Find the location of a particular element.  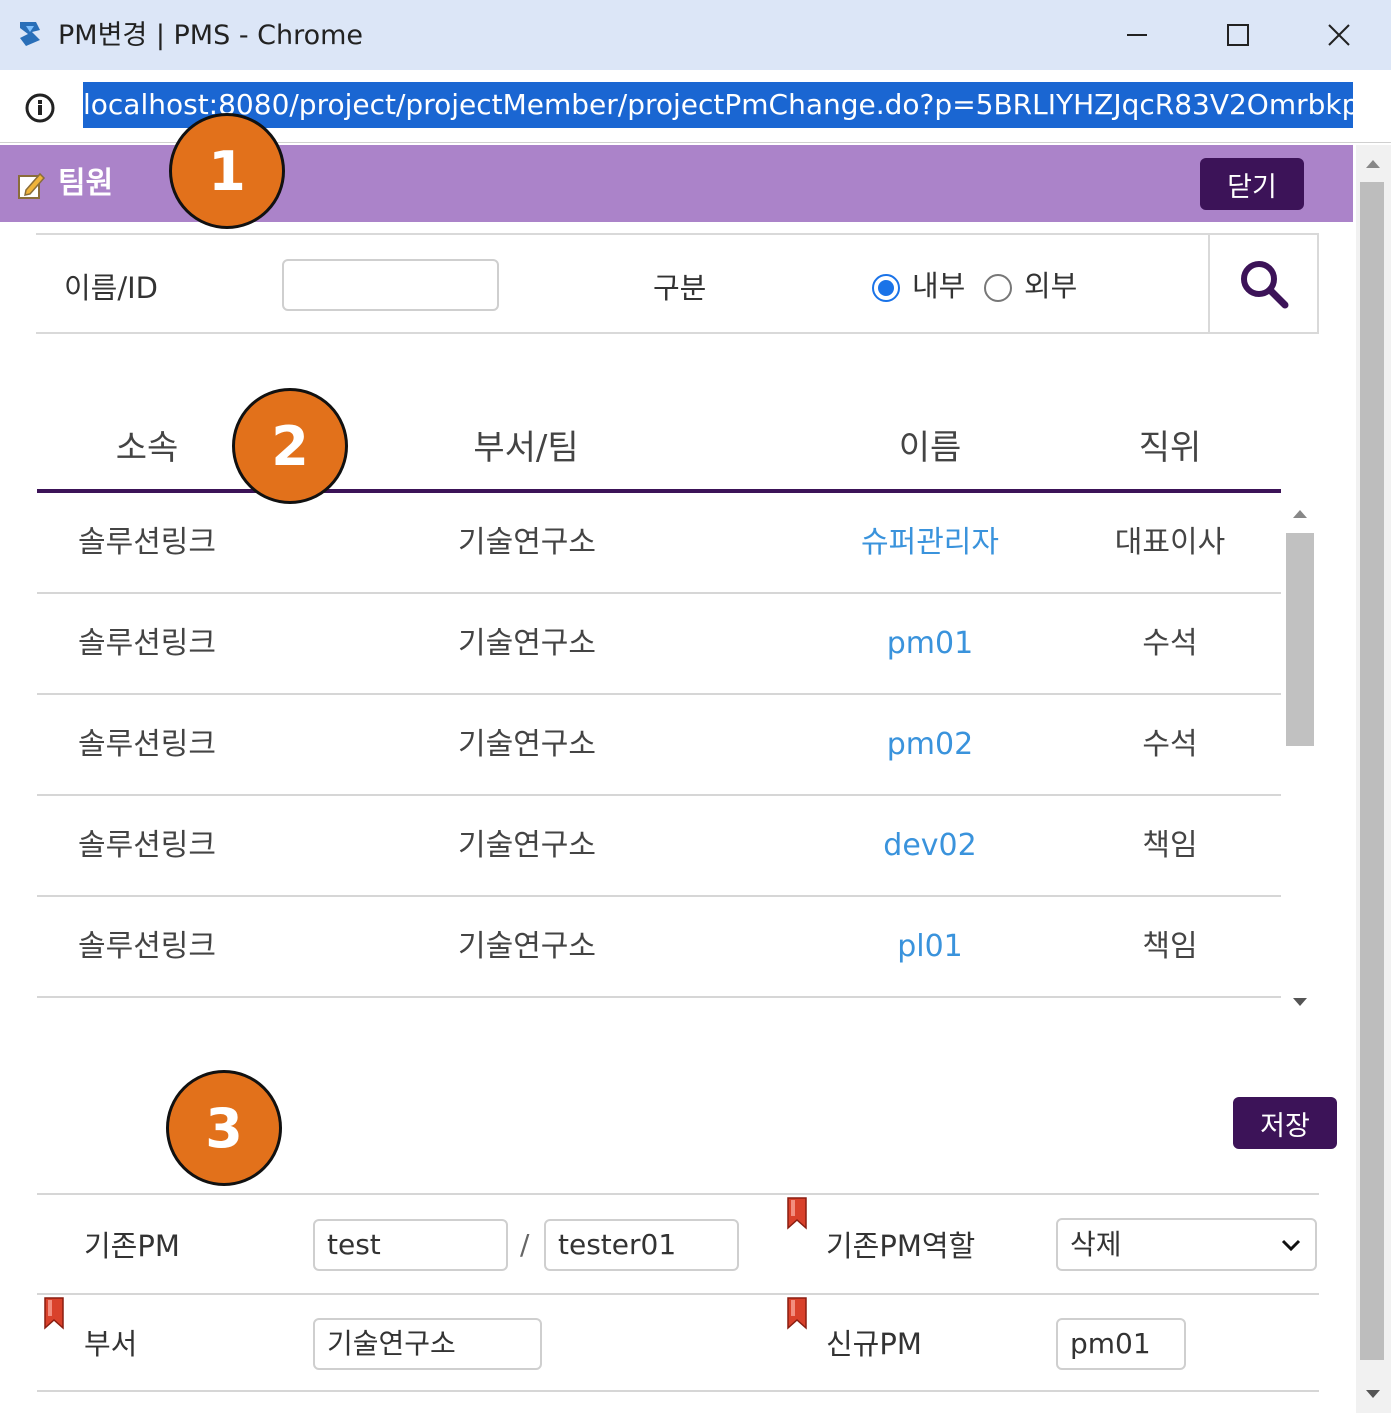

search-button is located at coordinates (1264, 284).